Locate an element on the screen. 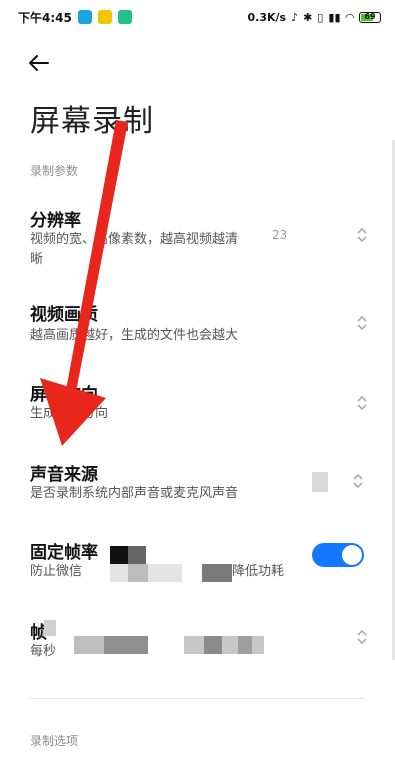  setting-subtitle: 越高画质越好，生成的文件也会越大 is located at coordinates (134, 335).